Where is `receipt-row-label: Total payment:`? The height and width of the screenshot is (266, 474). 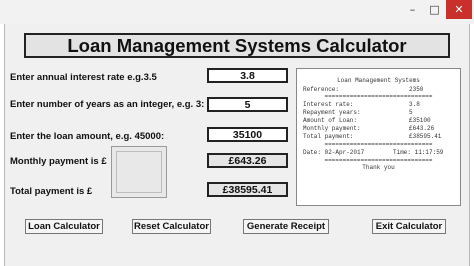 receipt-row-label: Total payment: is located at coordinates (328, 136).